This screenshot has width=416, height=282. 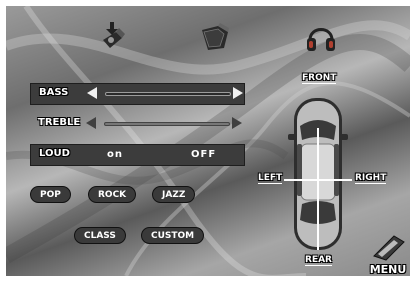 I want to click on preset-jazz-button: JAZZ, so click(x=174, y=194).